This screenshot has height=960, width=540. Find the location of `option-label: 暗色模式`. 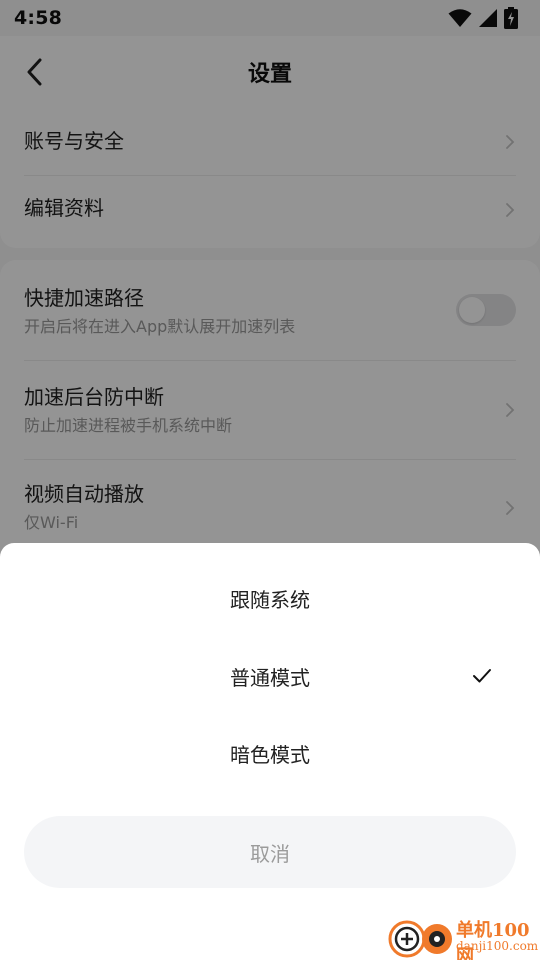

option-label: 暗色模式 is located at coordinates (270, 754).